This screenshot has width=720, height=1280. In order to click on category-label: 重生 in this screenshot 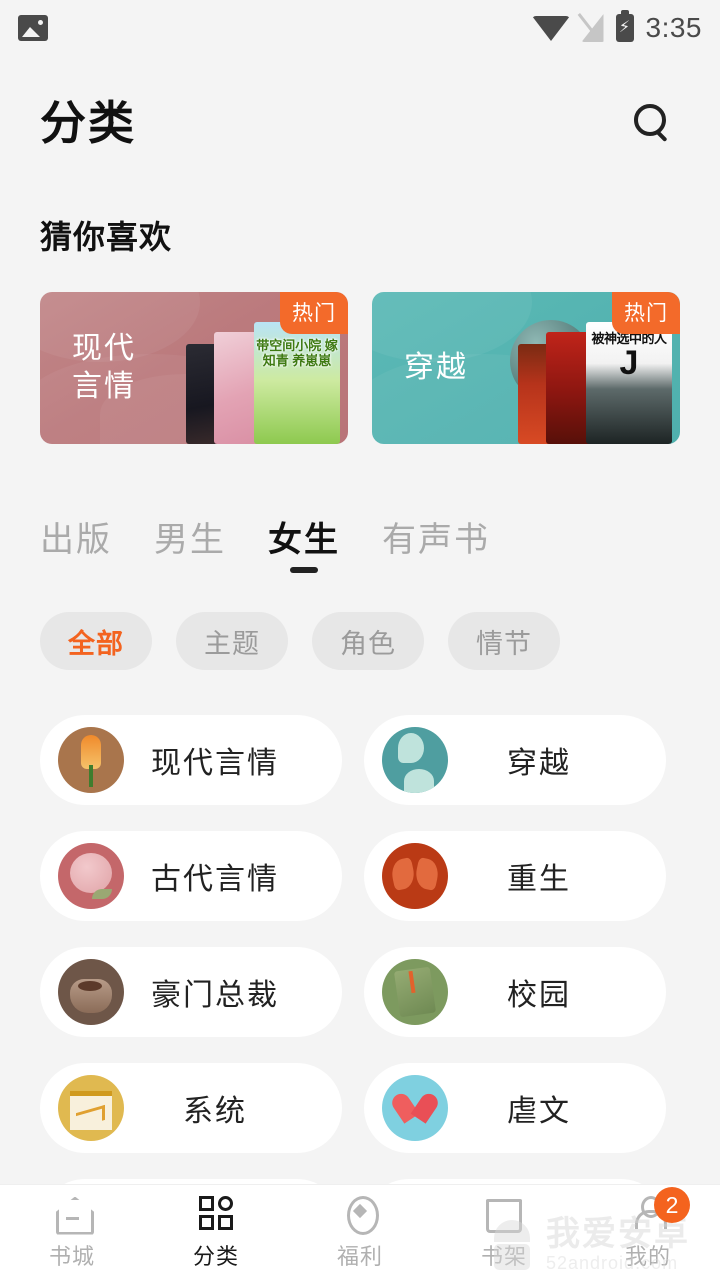, I will do `click(539, 879)`.